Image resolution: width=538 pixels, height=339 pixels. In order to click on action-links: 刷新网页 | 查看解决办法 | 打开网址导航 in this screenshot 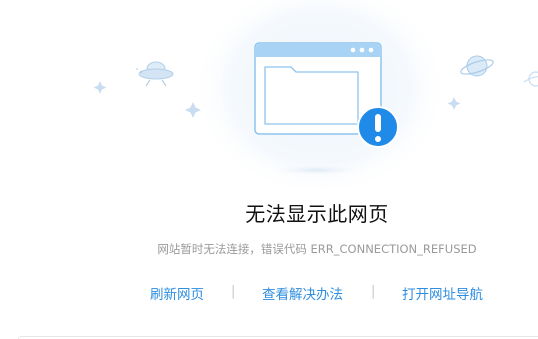, I will do `click(269, 293)`.